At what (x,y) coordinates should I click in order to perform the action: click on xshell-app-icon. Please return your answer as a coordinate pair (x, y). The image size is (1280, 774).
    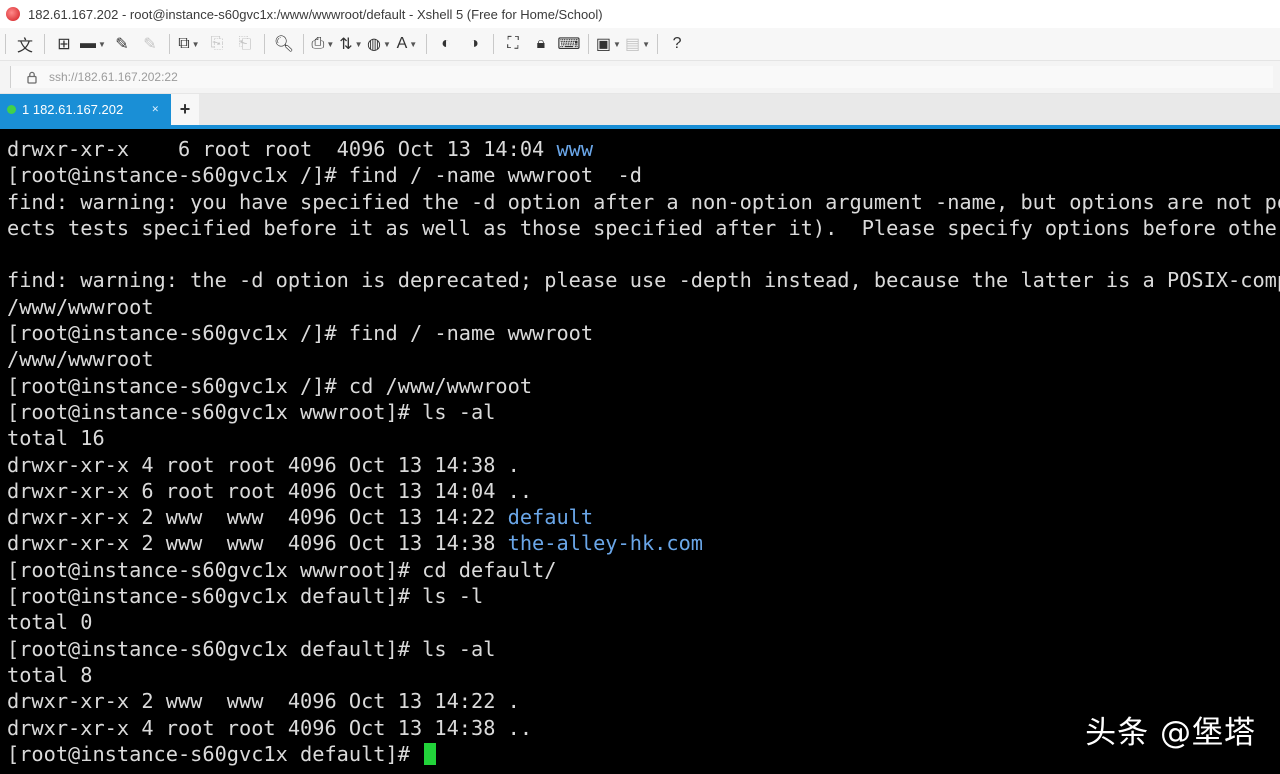
    Looking at the image, I should click on (13, 14).